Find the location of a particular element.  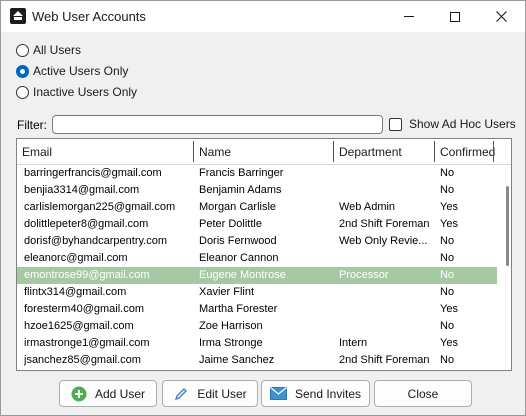

cell-email: barringerfrancis@gmail.com is located at coordinates (93, 173).